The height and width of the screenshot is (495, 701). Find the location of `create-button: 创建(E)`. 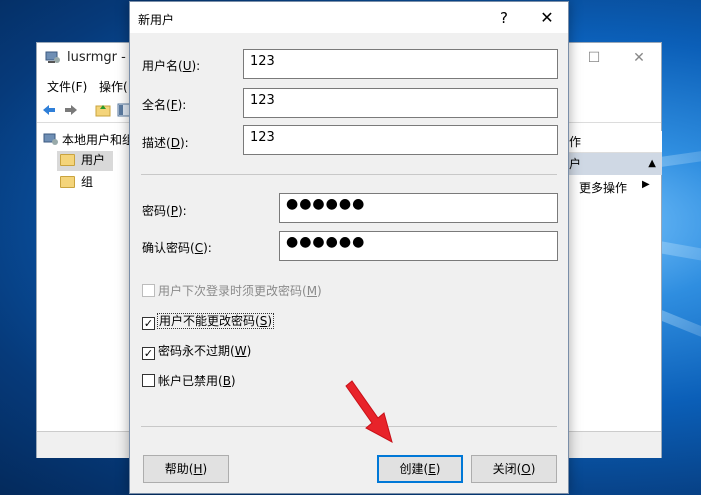

create-button: 创建(E) is located at coordinates (420, 469).